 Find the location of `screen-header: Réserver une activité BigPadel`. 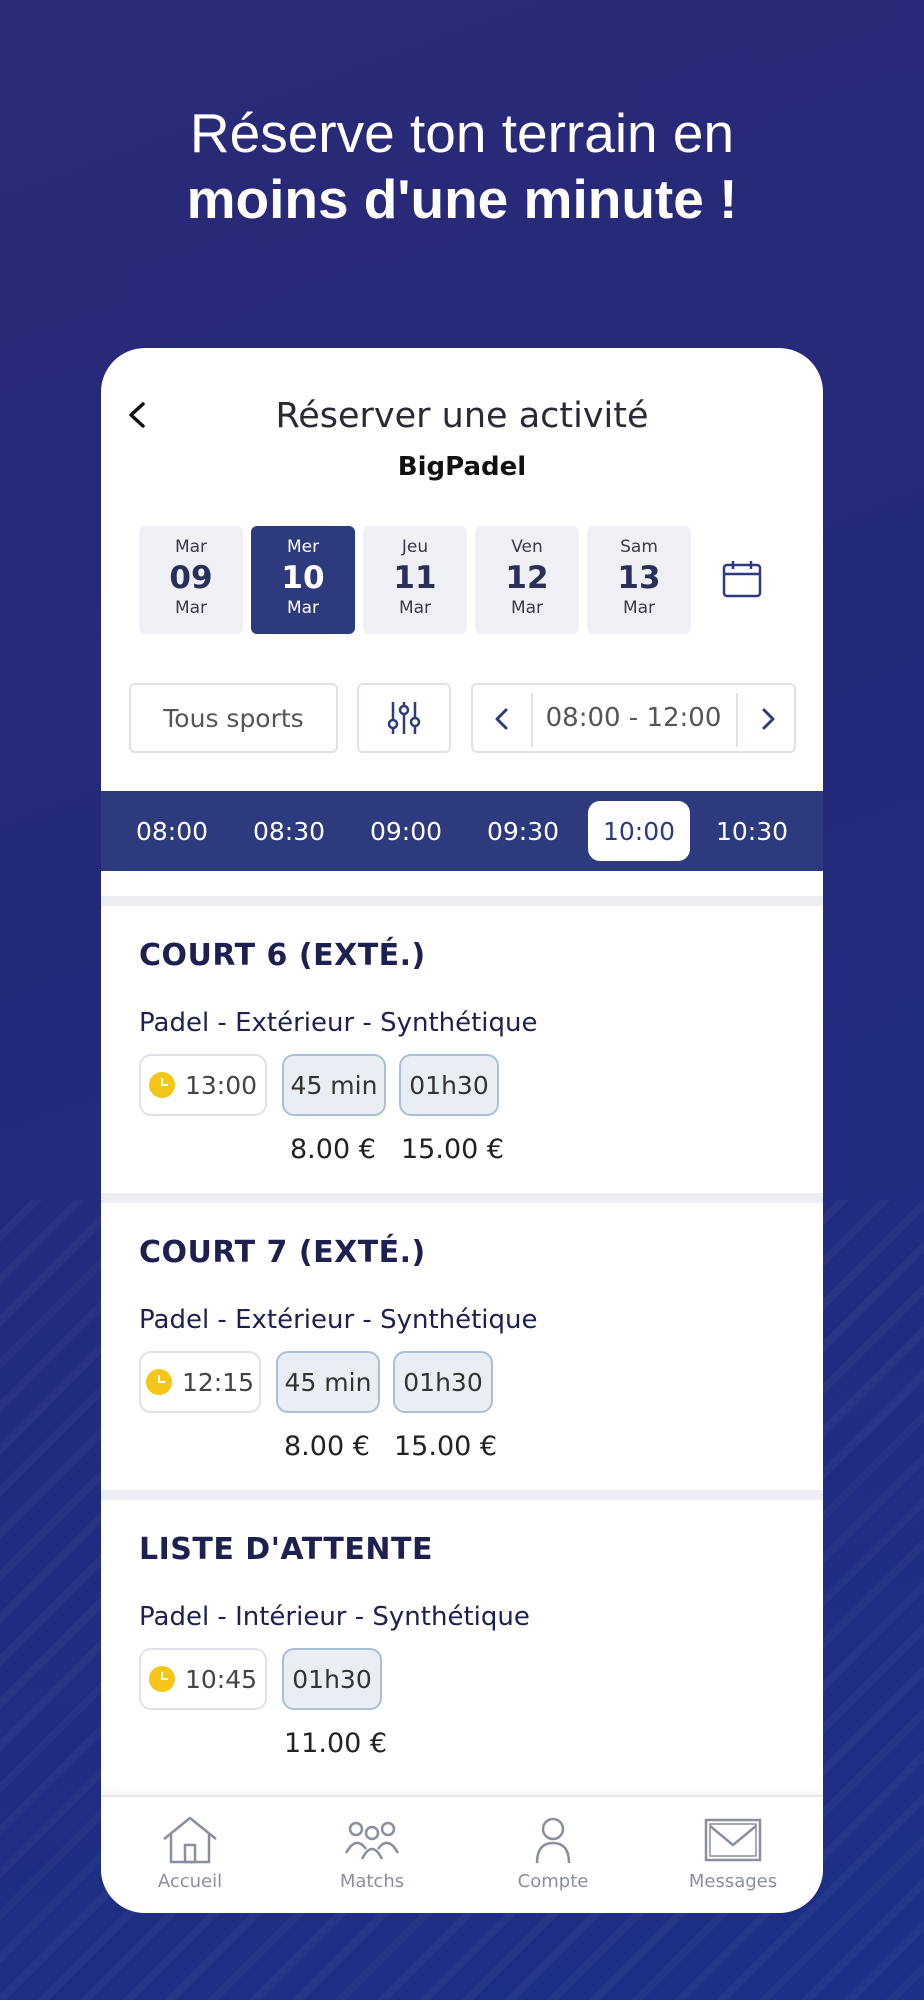

screen-header: Réserver une activité BigPadel is located at coordinates (462, 418).